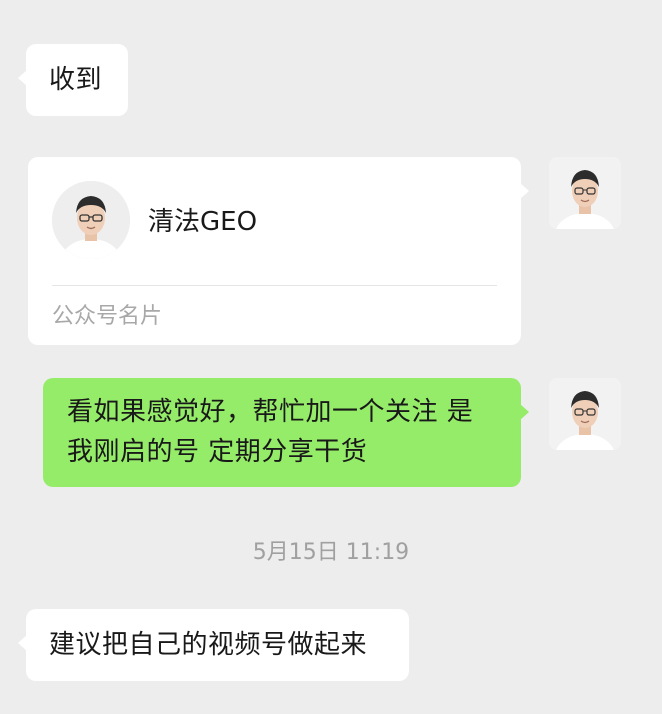 This screenshot has width=662, height=714. Describe the element at coordinates (331, 552) in the screenshot. I see `message-timestamp: 5月15日 11:19` at that location.